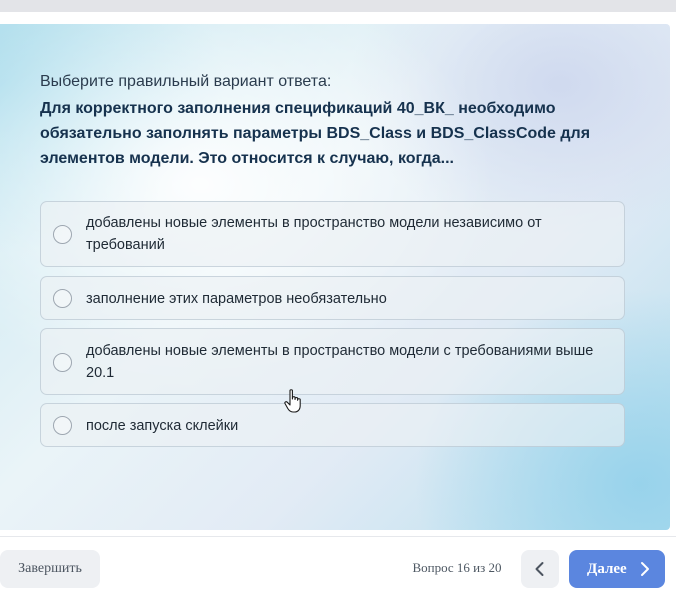 The height and width of the screenshot is (591, 676). I want to click on finish-button-label: Завершить, so click(50, 568).